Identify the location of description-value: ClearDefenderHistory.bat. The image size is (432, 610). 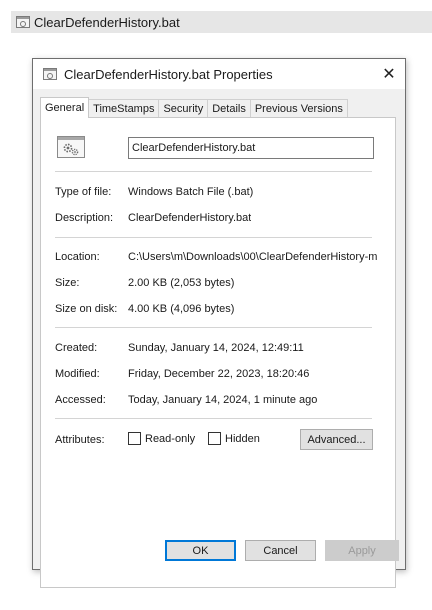
(190, 218).